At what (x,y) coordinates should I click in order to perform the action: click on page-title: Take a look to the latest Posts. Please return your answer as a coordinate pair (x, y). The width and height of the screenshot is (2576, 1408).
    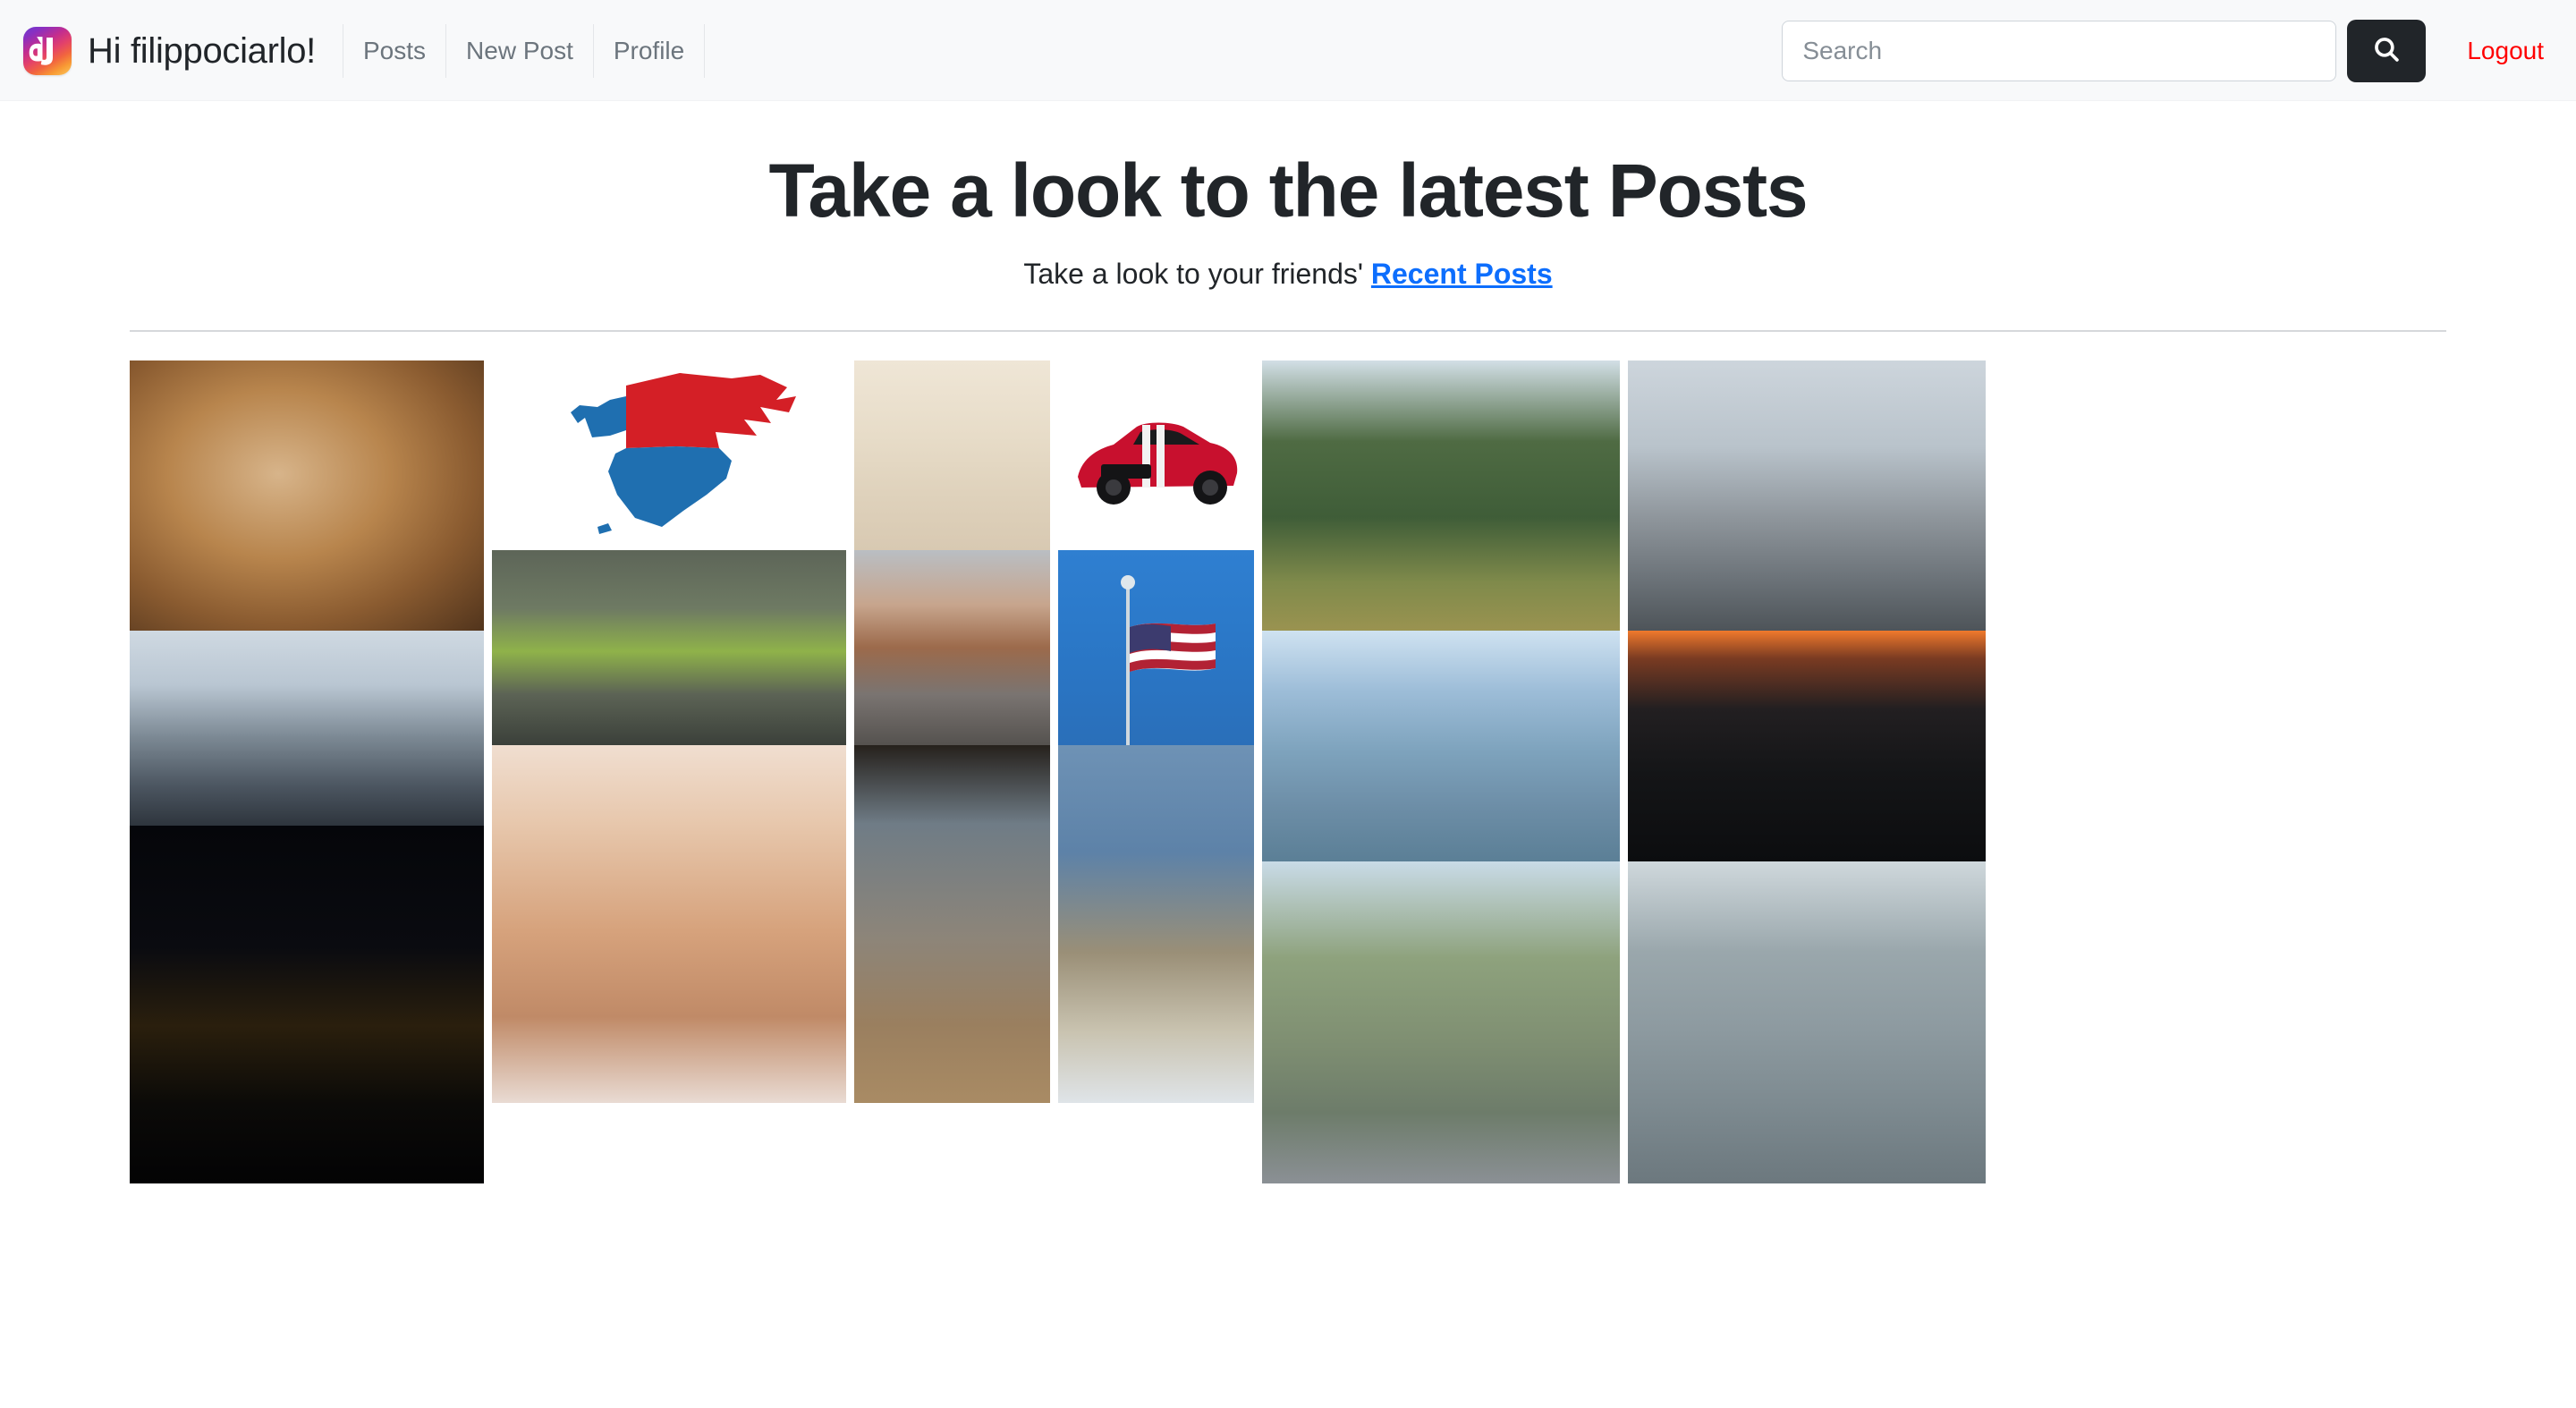
    Looking at the image, I should click on (1288, 191).